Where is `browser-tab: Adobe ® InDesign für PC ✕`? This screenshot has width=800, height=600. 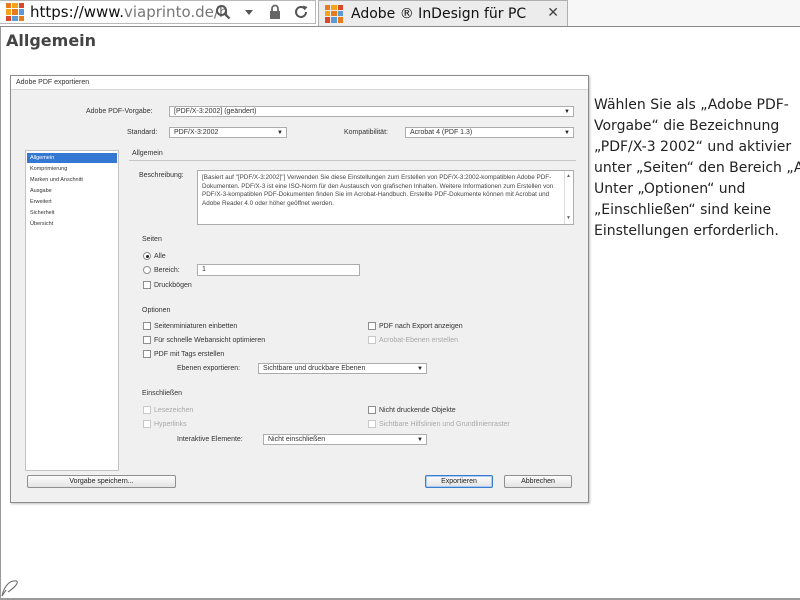
browser-tab: Adobe ® InDesign für PC ✕ is located at coordinates (443, 13).